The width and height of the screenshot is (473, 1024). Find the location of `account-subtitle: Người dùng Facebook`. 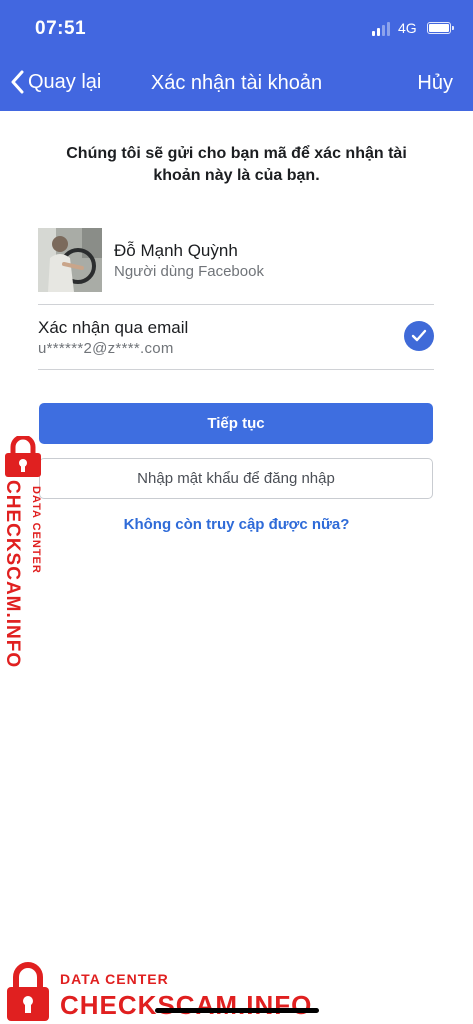

account-subtitle: Người dùng Facebook is located at coordinates (189, 271).